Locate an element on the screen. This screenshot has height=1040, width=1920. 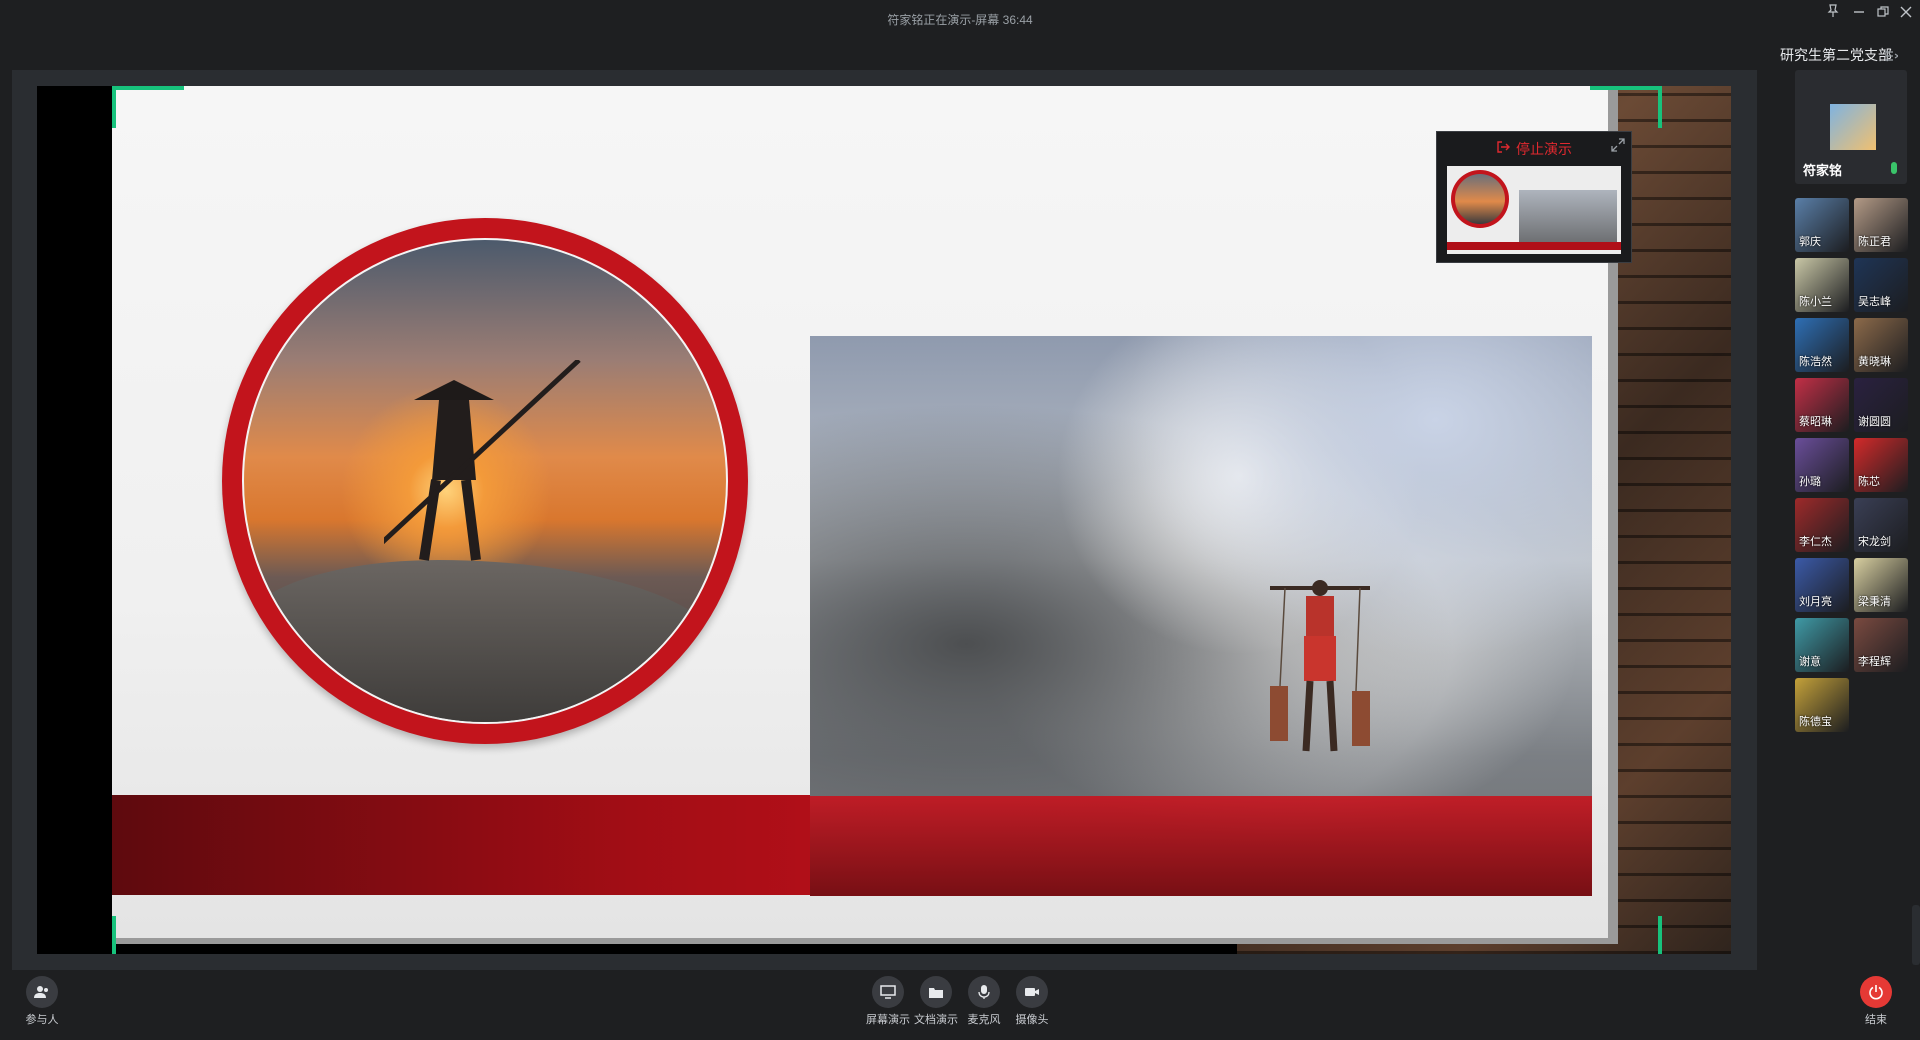
participant-name: 梁秉清 is located at coordinates (1874, 602).